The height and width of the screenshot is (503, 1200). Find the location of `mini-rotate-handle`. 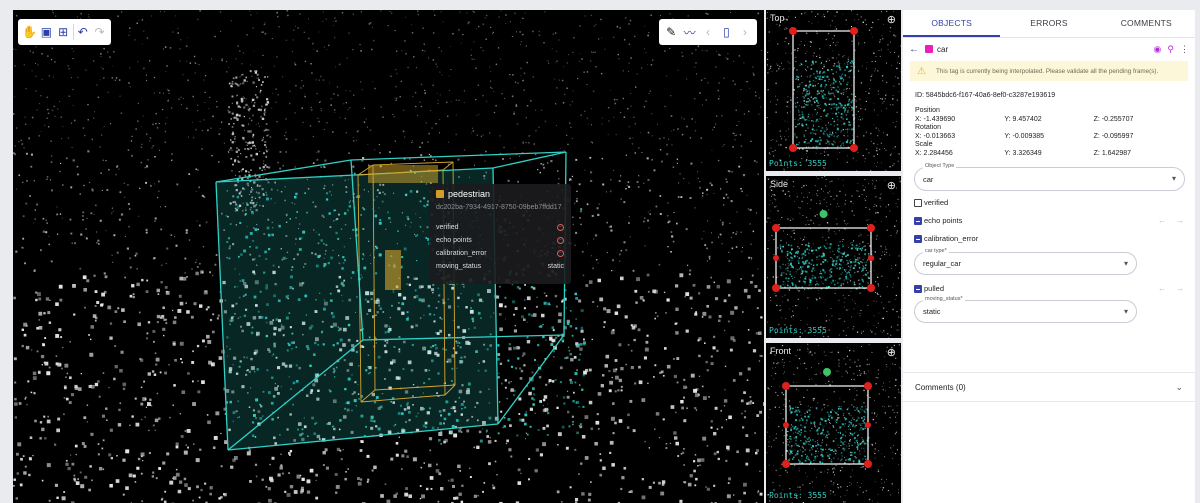

mini-rotate-handle is located at coordinates (827, 372).